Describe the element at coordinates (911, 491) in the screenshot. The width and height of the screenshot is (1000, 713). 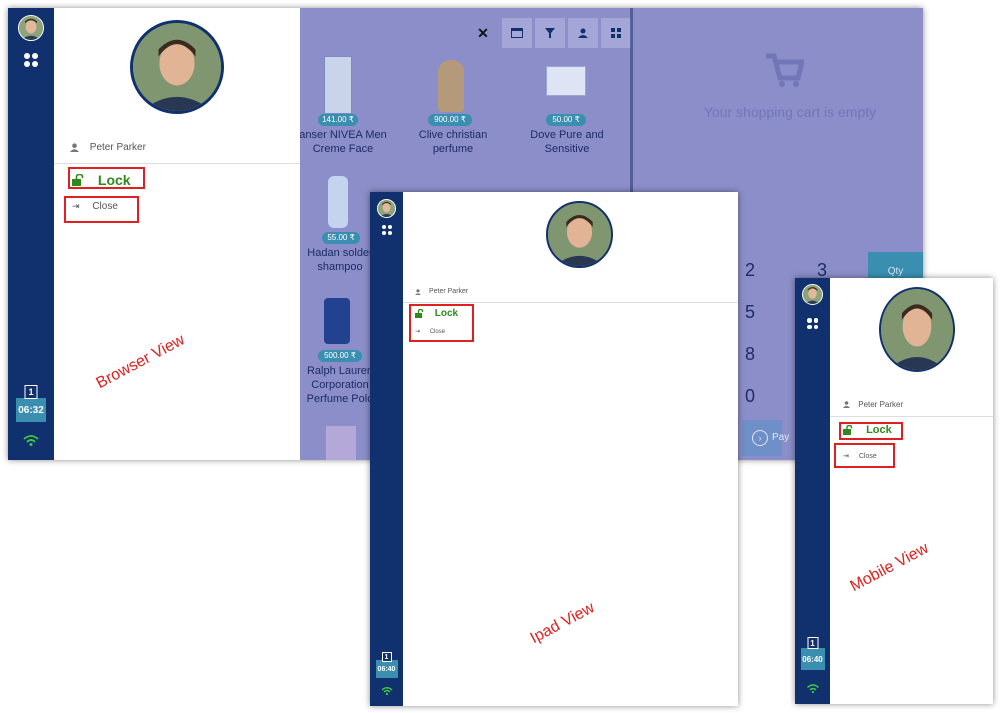
I see `profile-panel: Peter Parker Lock ⇥ Close` at that location.